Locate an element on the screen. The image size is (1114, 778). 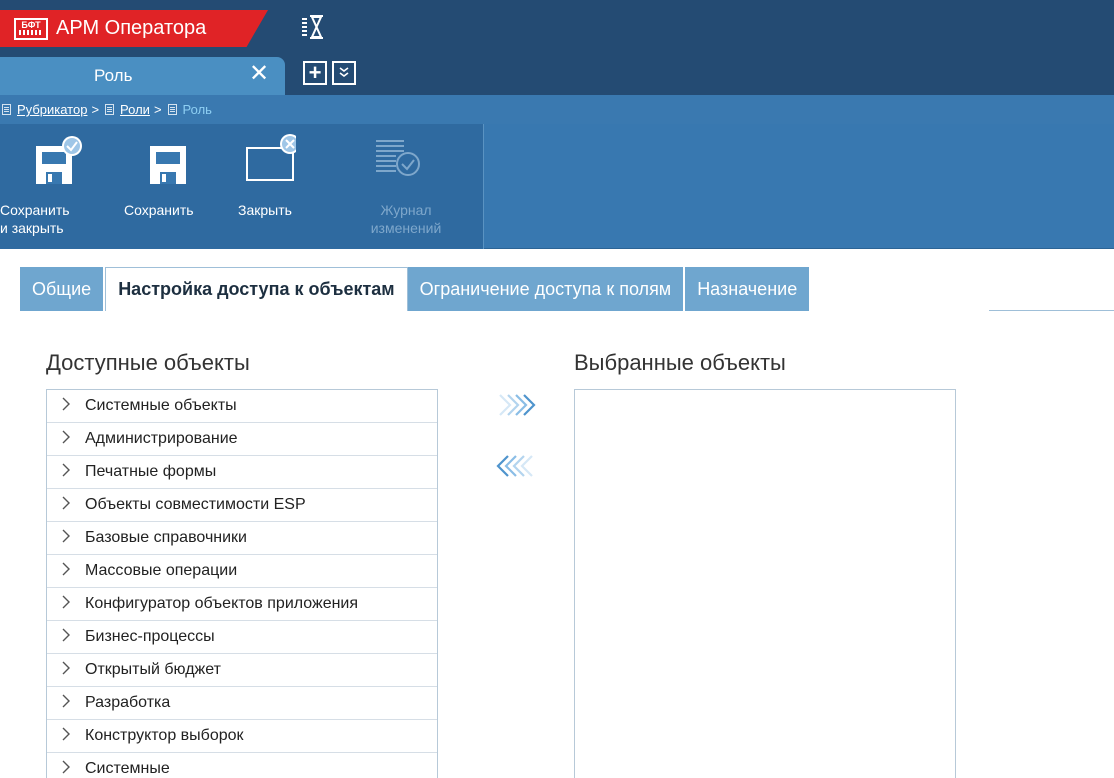
tree-item: Объекты совместимости ESP is located at coordinates (242, 505).